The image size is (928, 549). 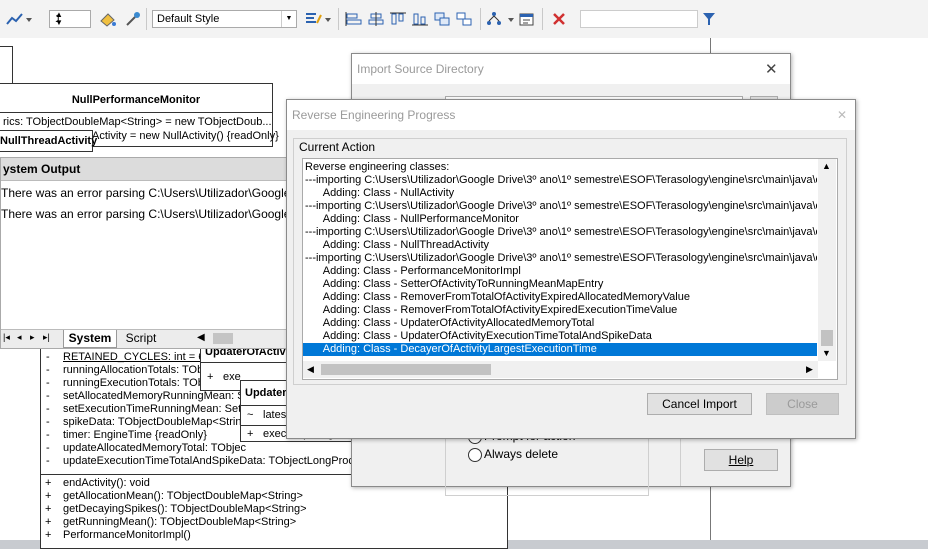 I want to click on spinner-arrows-icon: ▲ ▼, so click(x=71, y=19).